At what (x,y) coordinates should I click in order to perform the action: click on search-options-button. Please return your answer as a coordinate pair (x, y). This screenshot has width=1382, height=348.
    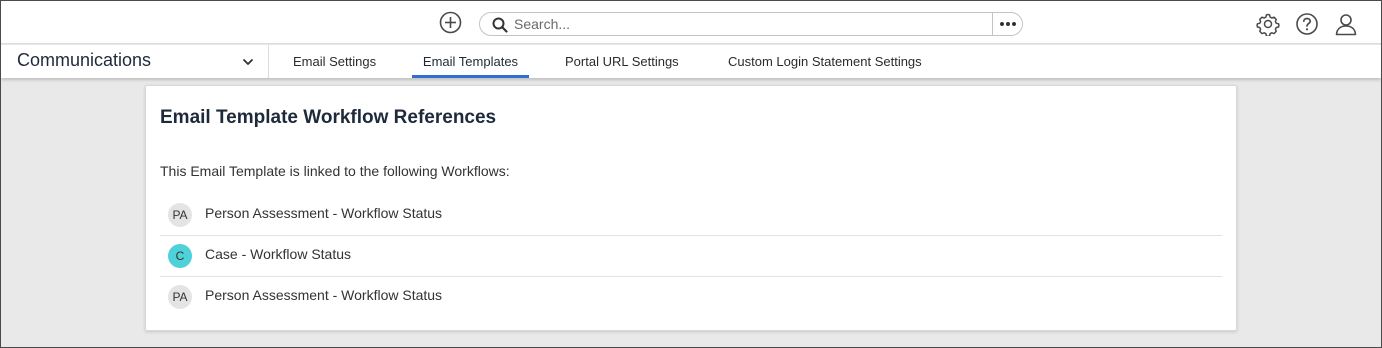
    Looking at the image, I should click on (1007, 24).